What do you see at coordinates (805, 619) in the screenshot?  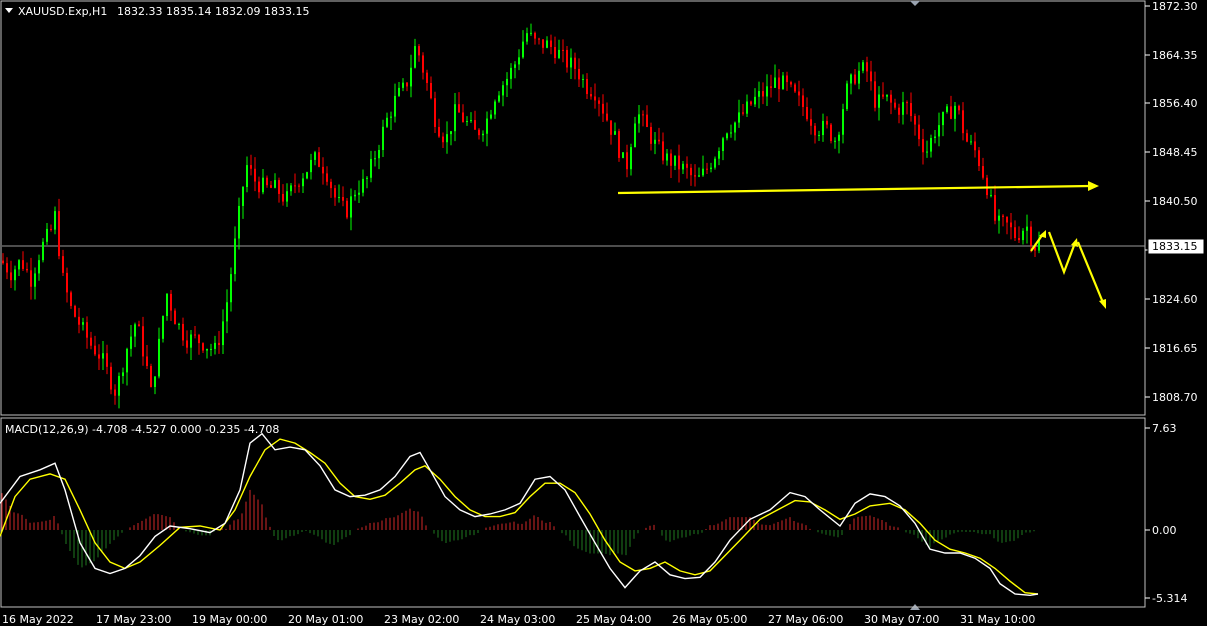 I see `time-label: 27 May 06:00` at bounding box center [805, 619].